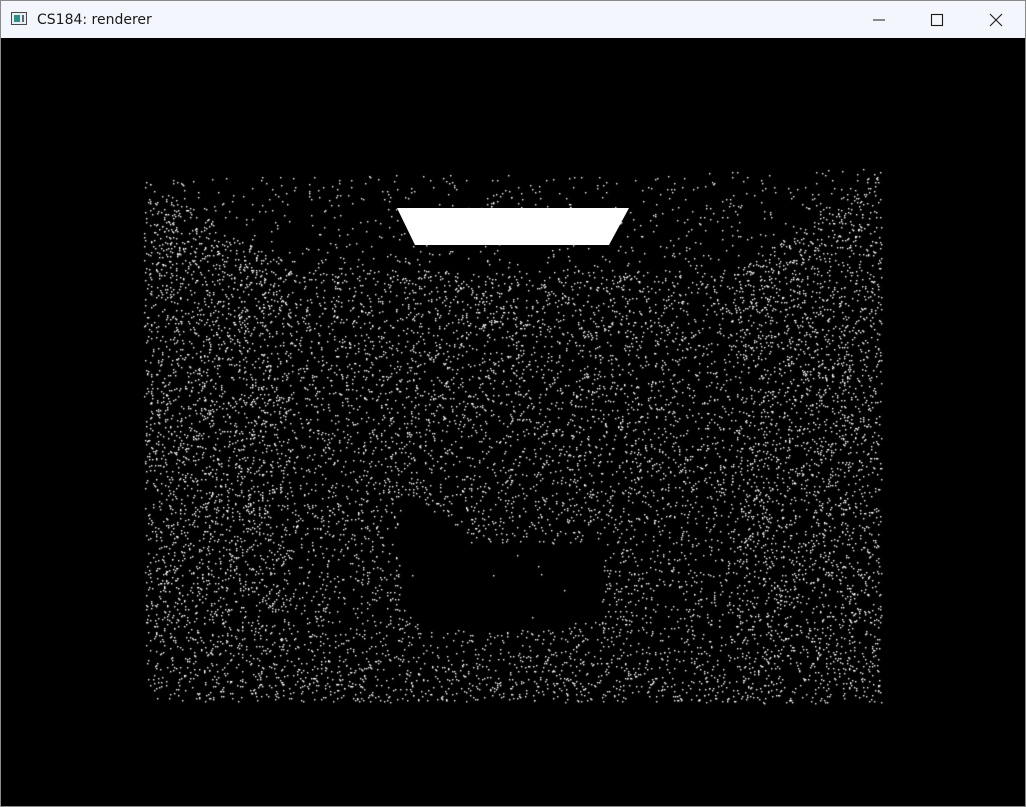 The image size is (1026, 807). What do you see at coordinates (513, 19) in the screenshot?
I see `title-bar: CS184: renderer` at bounding box center [513, 19].